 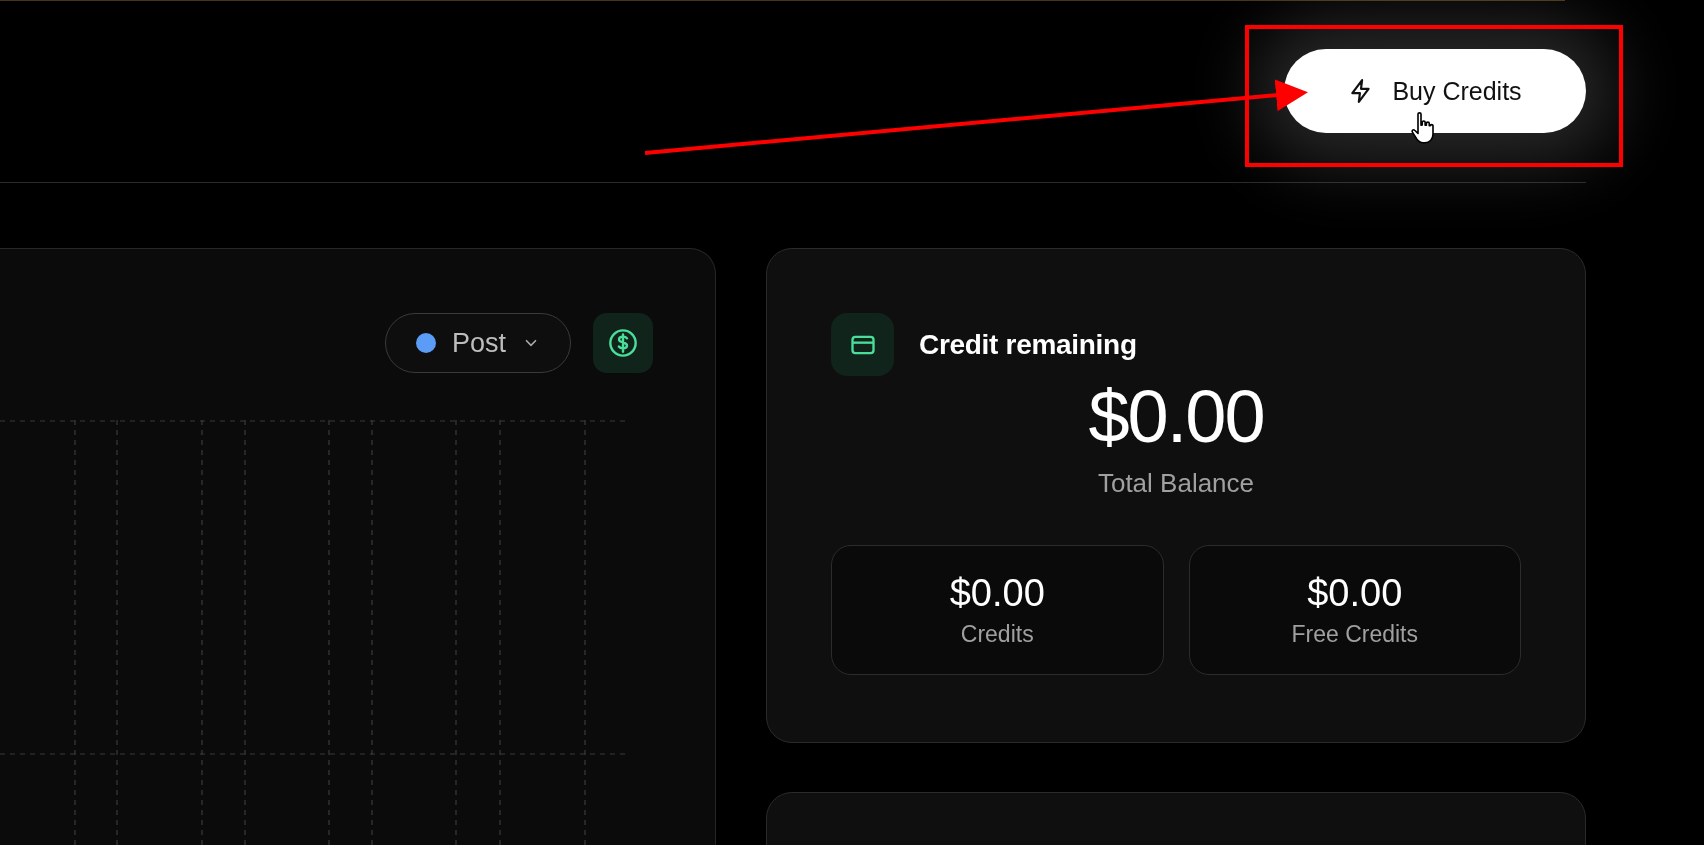 What do you see at coordinates (1176, 417) in the screenshot?
I see `total-balance-value: $0.00` at bounding box center [1176, 417].